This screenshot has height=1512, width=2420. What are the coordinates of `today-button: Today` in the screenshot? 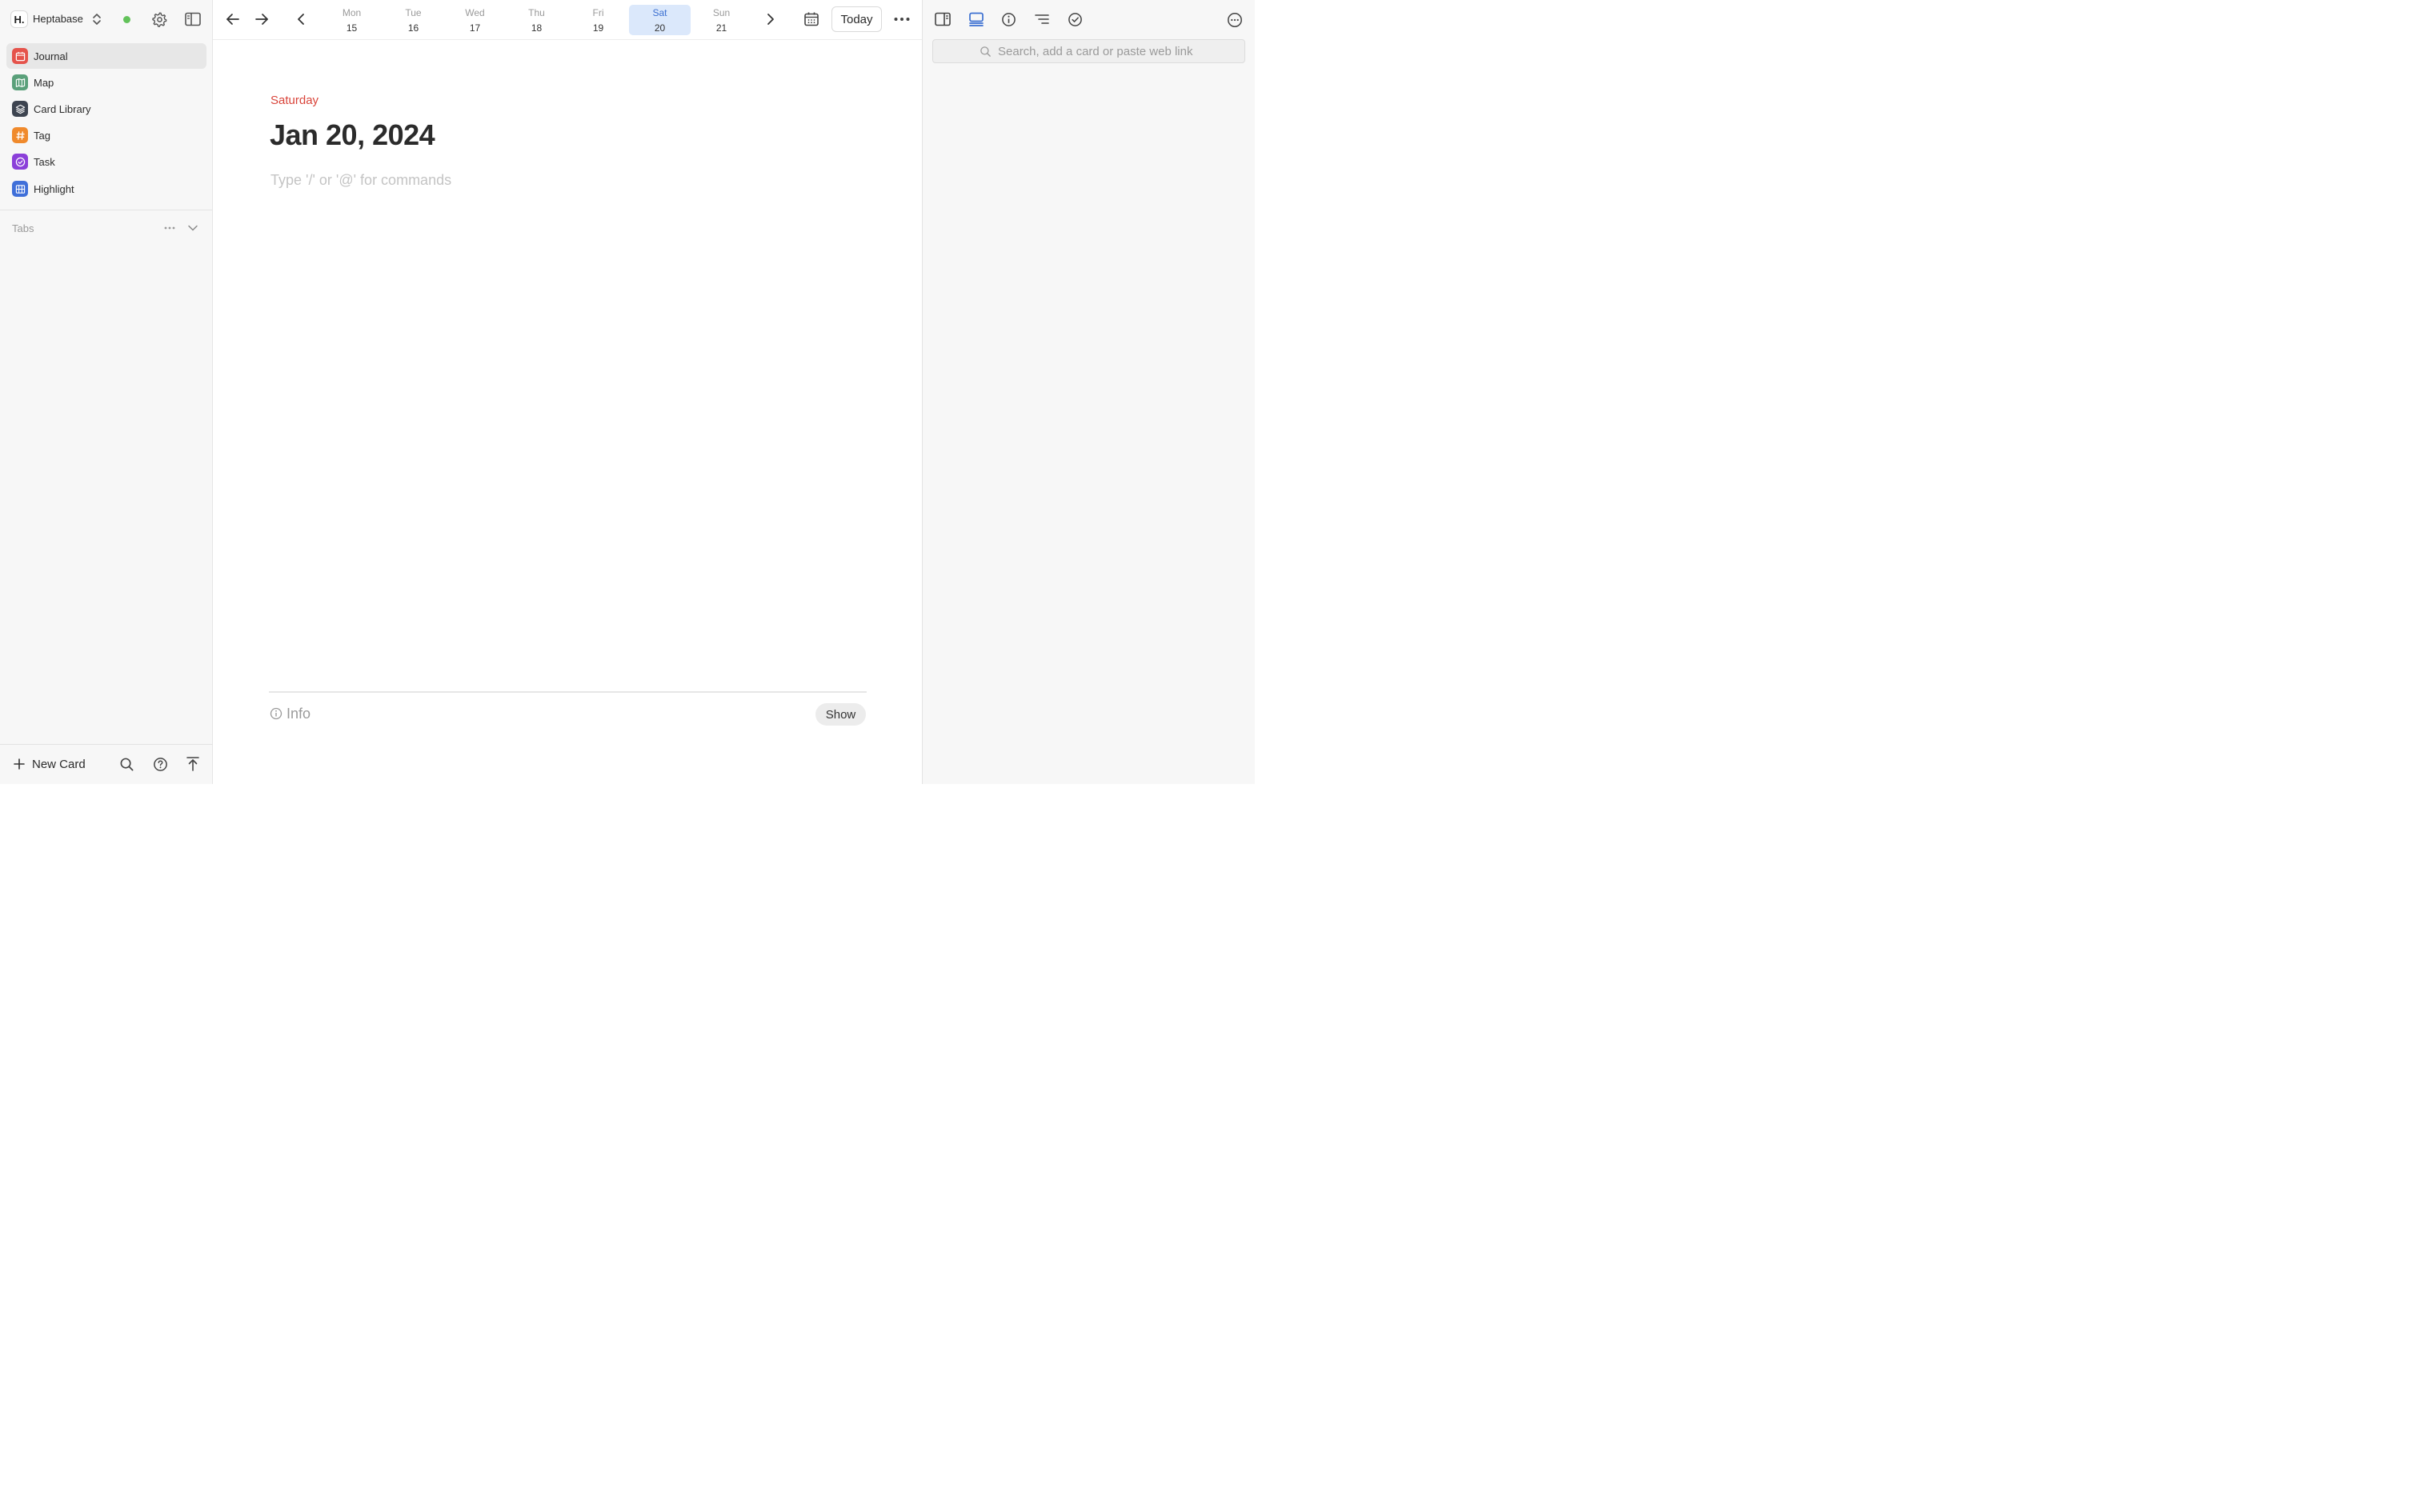 It's located at (856, 19).